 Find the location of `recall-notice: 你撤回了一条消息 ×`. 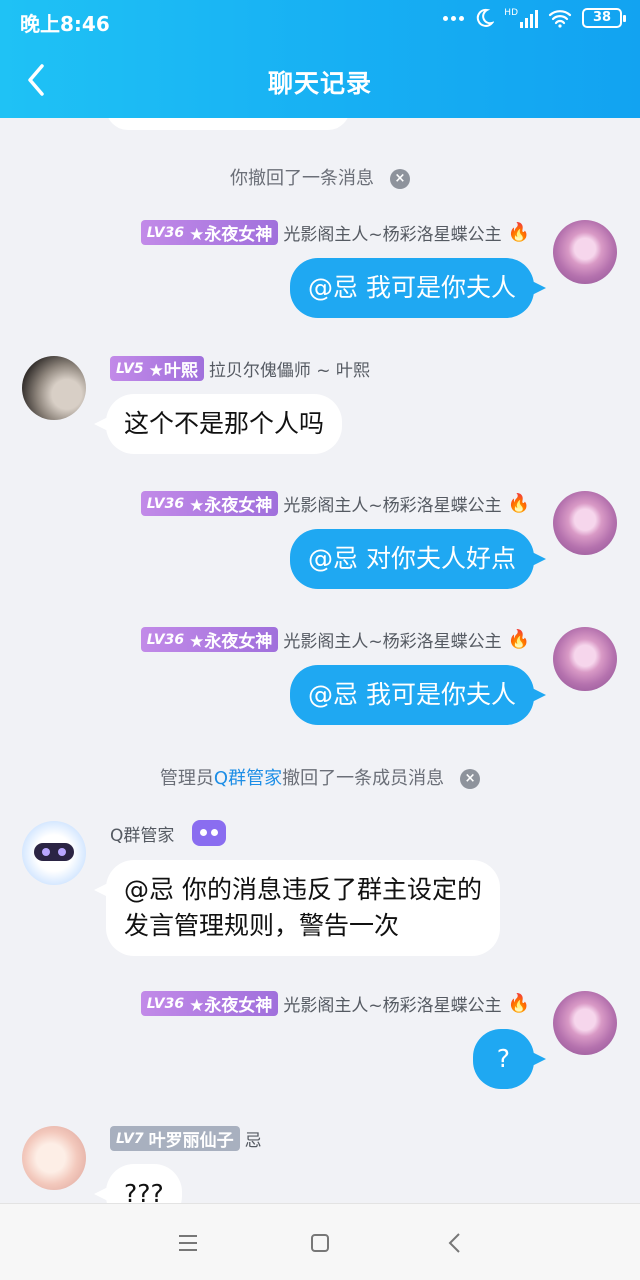

recall-notice: 你撤回了一条消息 × is located at coordinates (320, 177).